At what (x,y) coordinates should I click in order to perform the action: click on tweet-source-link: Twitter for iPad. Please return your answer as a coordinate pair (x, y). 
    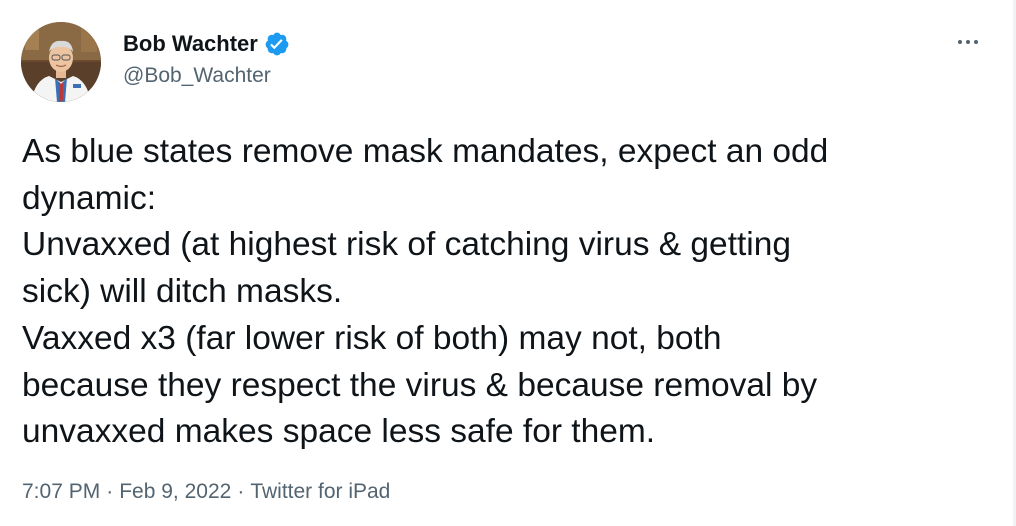
    Looking at the image, I should click on (320, 491).